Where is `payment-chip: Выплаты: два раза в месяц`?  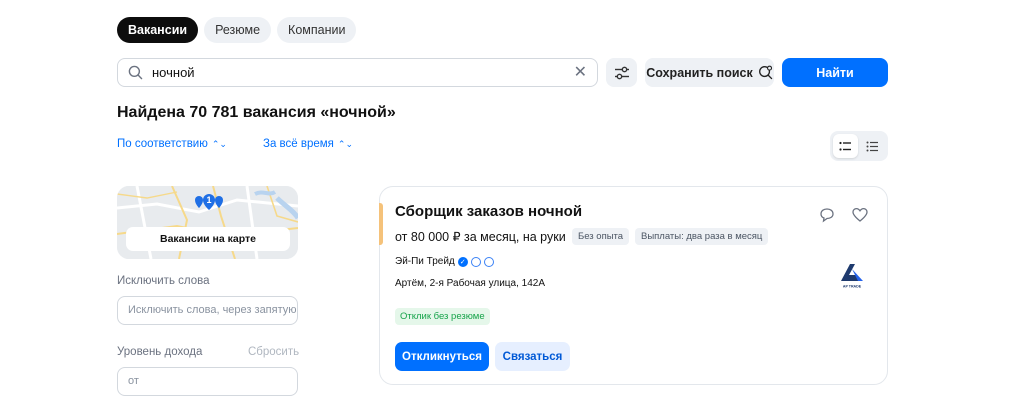
payment-chip: Выплаты: два раза в месяц is located at coordinates (702, 236).